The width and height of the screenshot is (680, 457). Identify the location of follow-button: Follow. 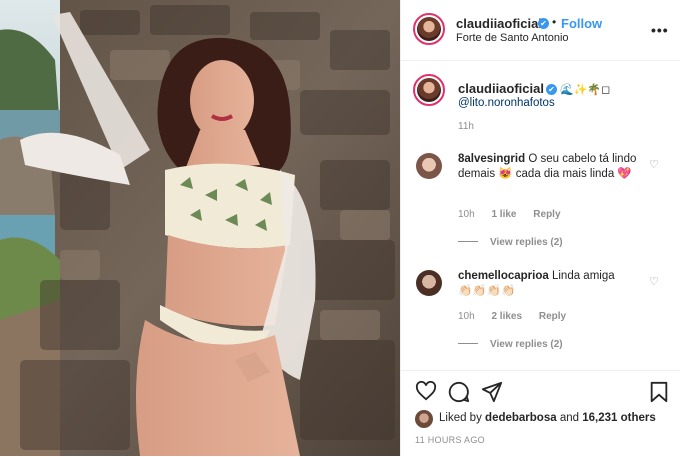
(581, 23).